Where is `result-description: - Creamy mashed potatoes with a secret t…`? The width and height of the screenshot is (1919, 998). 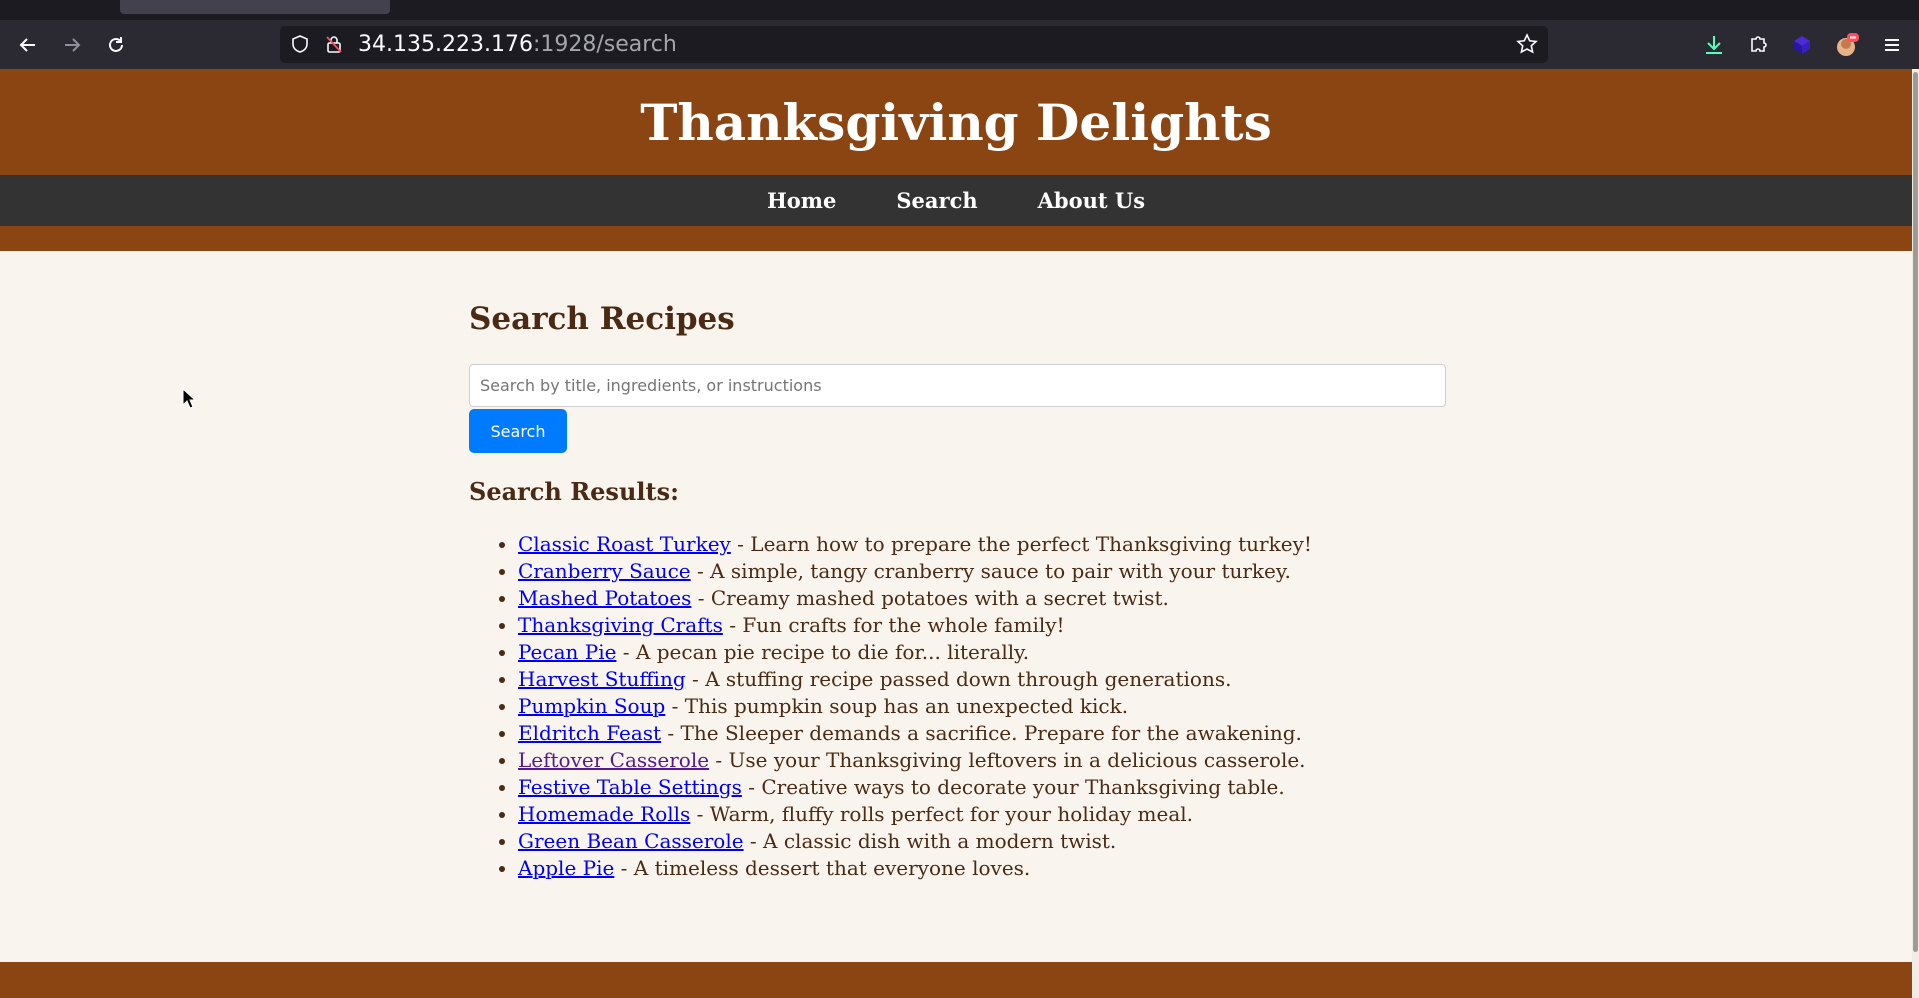 result-description: - Creamy mashed potatoes with a secret t… is located at coordinates (930, 598).